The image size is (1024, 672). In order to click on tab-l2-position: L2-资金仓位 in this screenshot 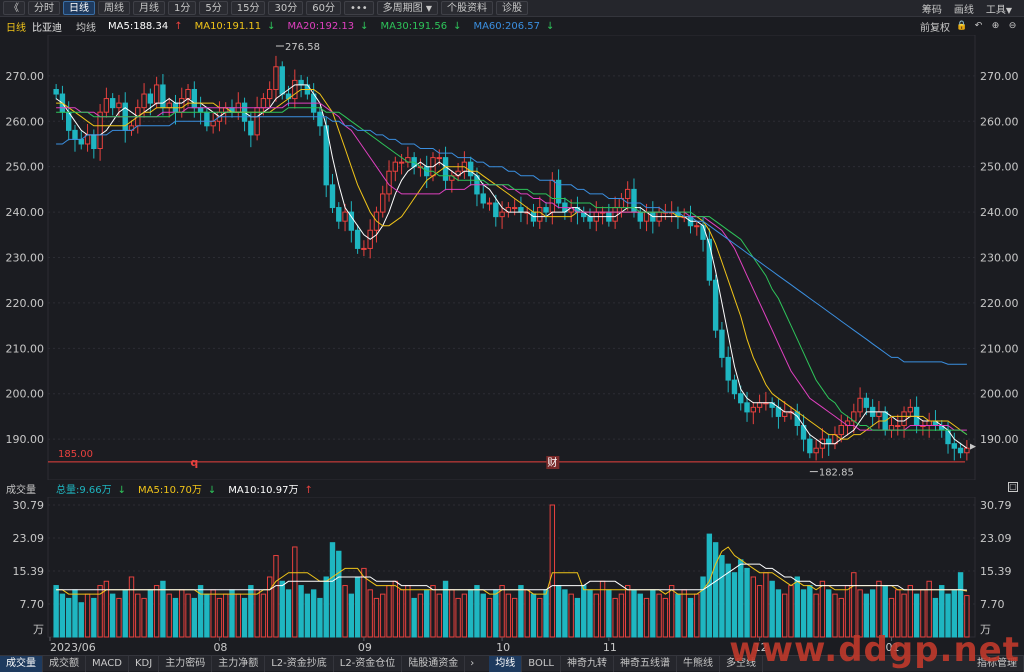, I will do `click(368, 663)`.